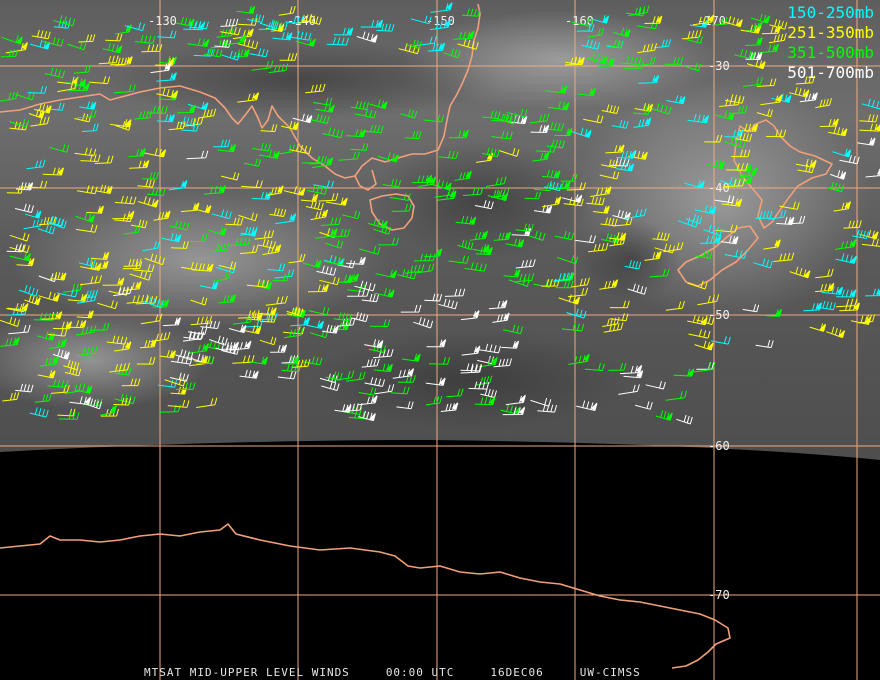  Describe the element at coordinates (830, 72) in the screenshot. I see `legend-item-501-700mb: 501-700mb` at that location.